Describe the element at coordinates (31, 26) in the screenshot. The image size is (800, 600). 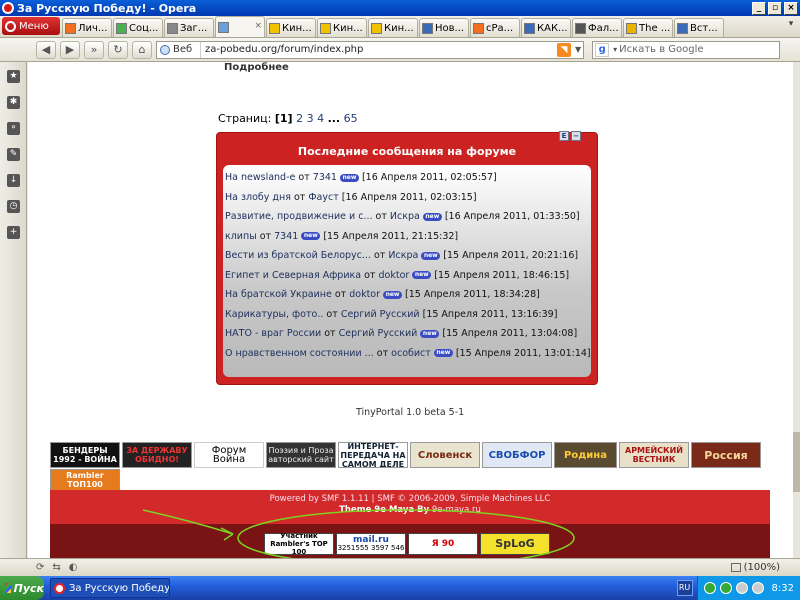
I see `opera-menu-button: Меню` at that location.